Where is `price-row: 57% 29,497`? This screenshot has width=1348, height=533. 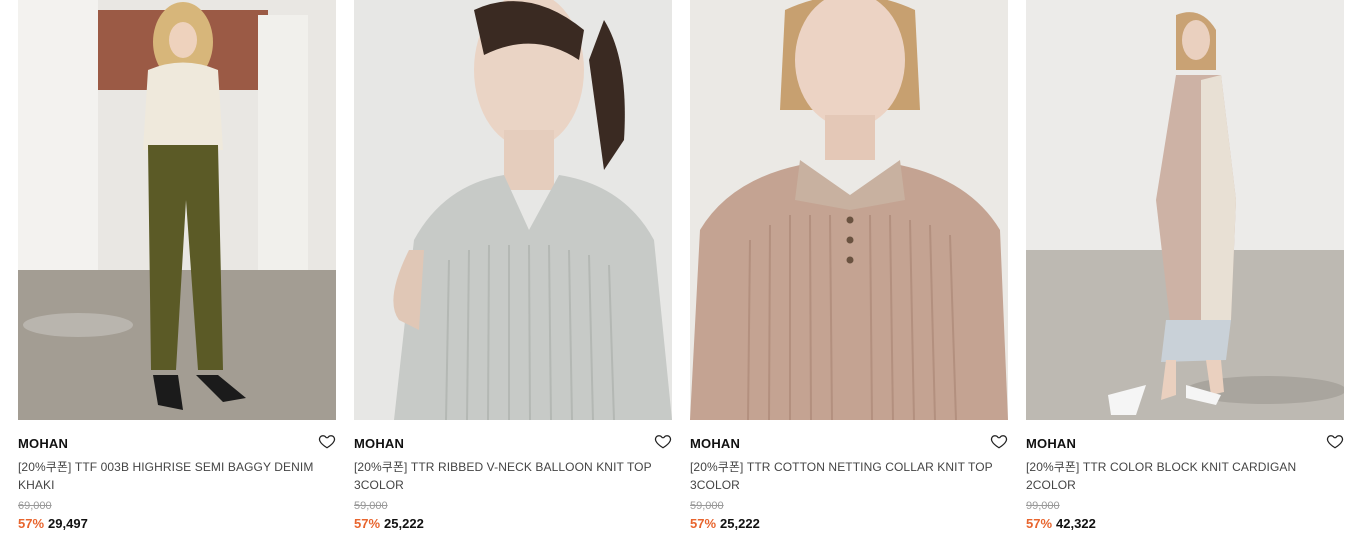 price-row: 57% 29,497 is located at coordinates (53, 523).